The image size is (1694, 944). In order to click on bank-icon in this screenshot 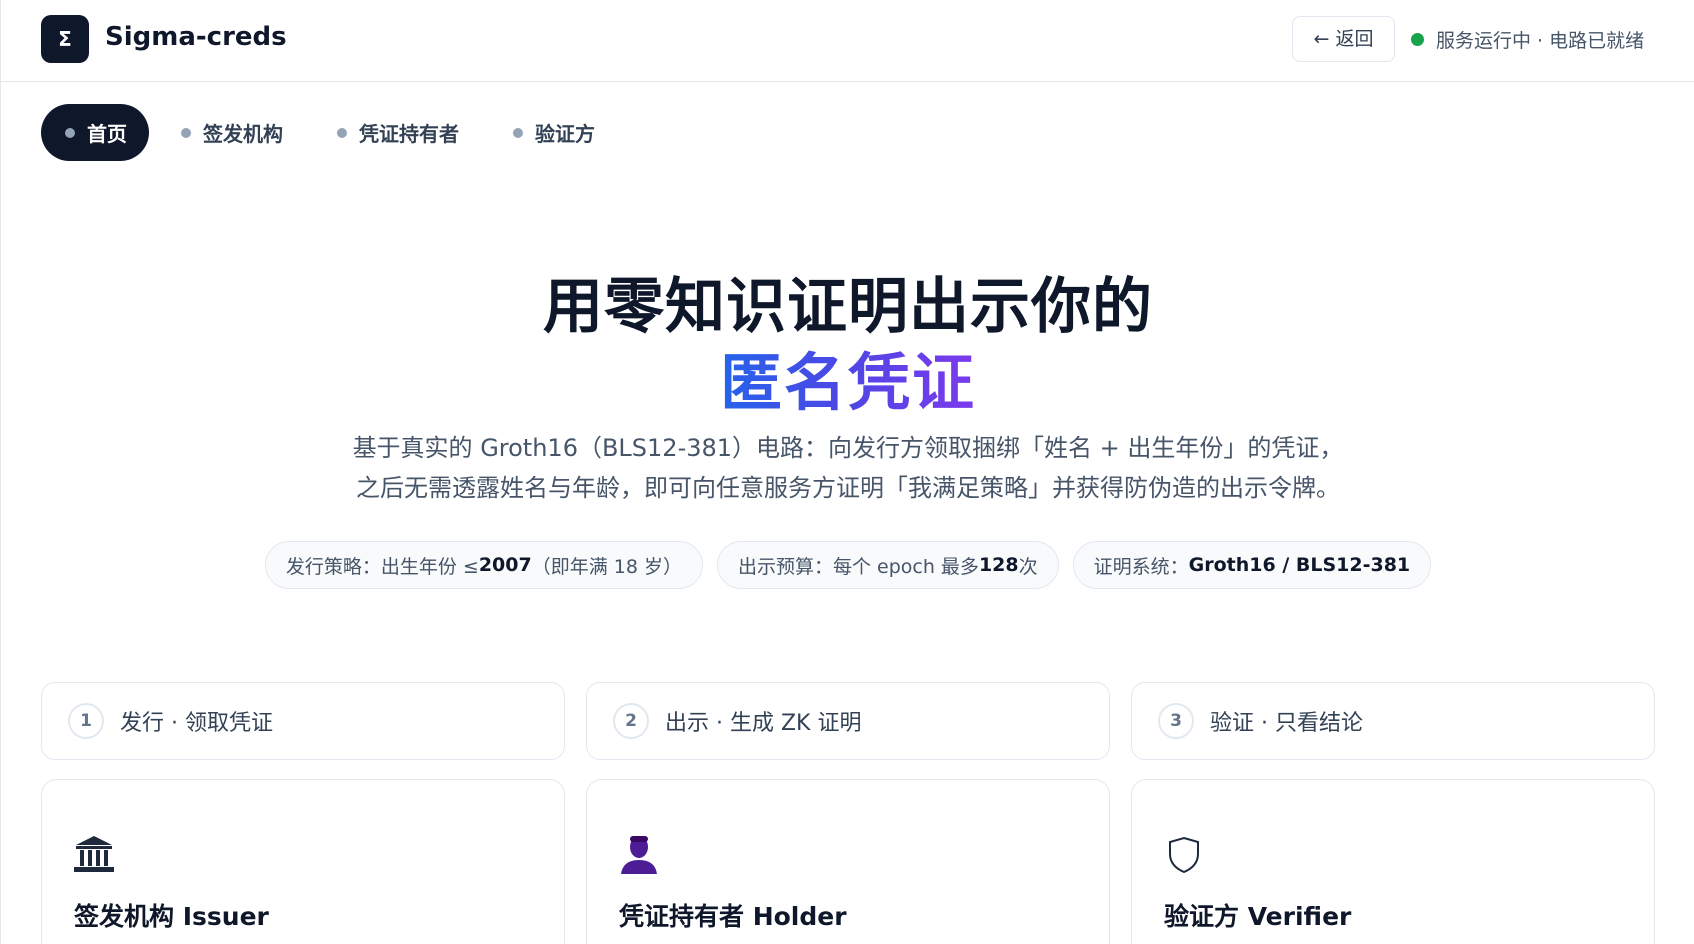, I will do `click(94, 854)`.